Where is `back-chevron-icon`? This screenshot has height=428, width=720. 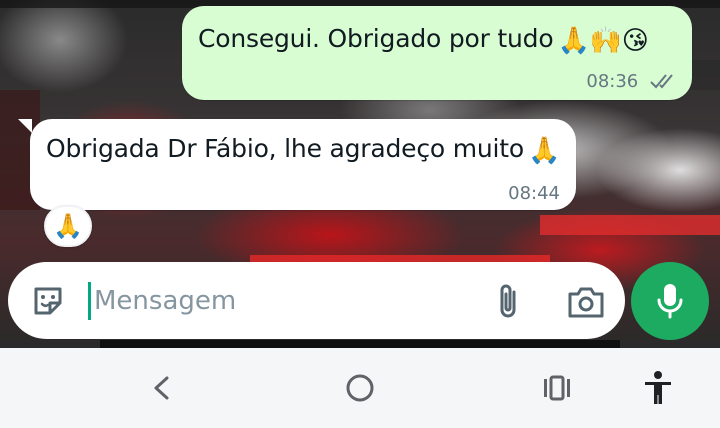 back-chevron-icon is located at coordinates (161, 388).